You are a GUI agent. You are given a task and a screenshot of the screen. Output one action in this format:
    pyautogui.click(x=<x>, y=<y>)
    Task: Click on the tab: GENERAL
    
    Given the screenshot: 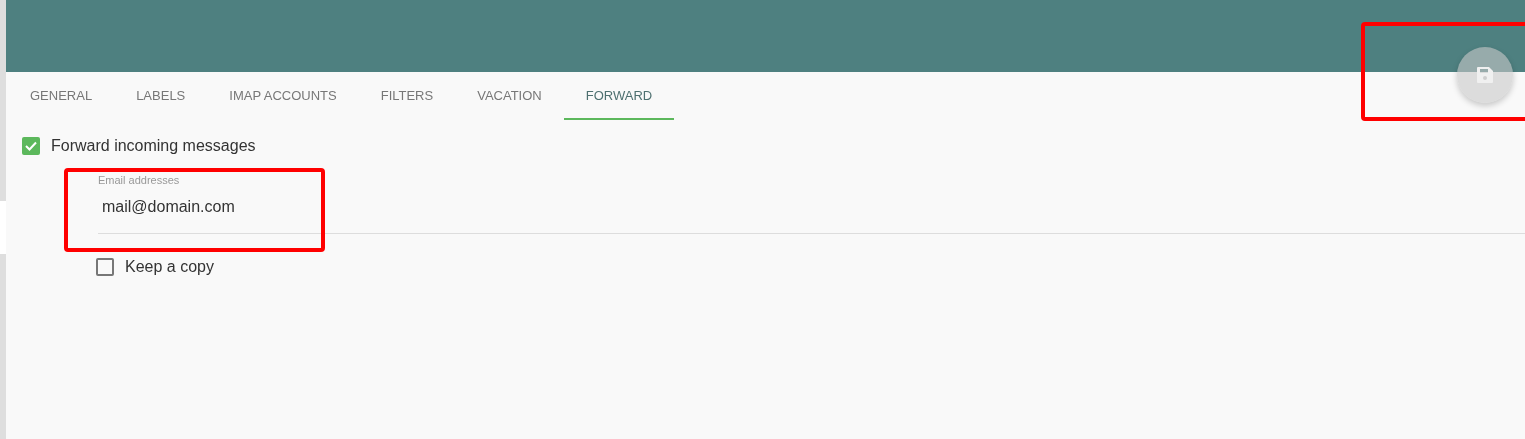 What is the action you would take?
    pyautogui.click(x=61, y=96)
    